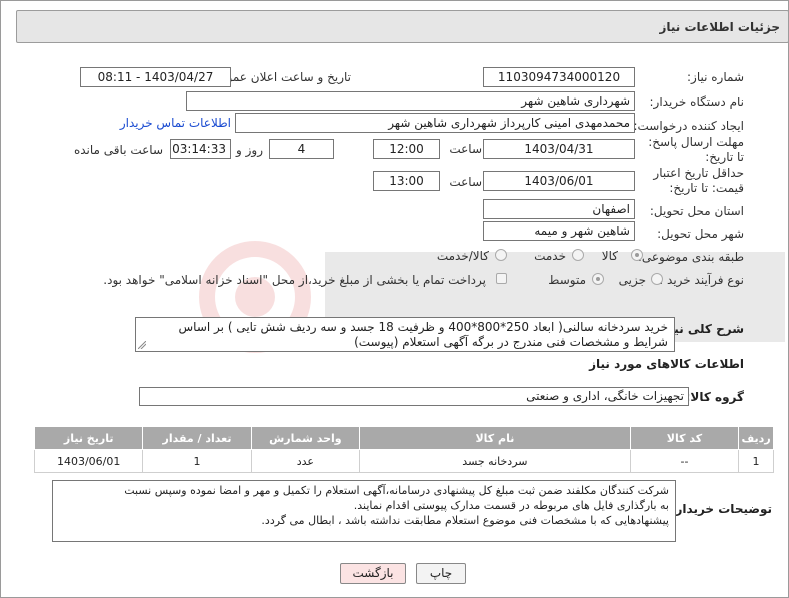 The height and width of the screenshot is (598, 789). What do you see at coordinates (88, 461) in the screenshot?
I see `cell-need-date: 1403/06/01` at bounding box center [88, 461].